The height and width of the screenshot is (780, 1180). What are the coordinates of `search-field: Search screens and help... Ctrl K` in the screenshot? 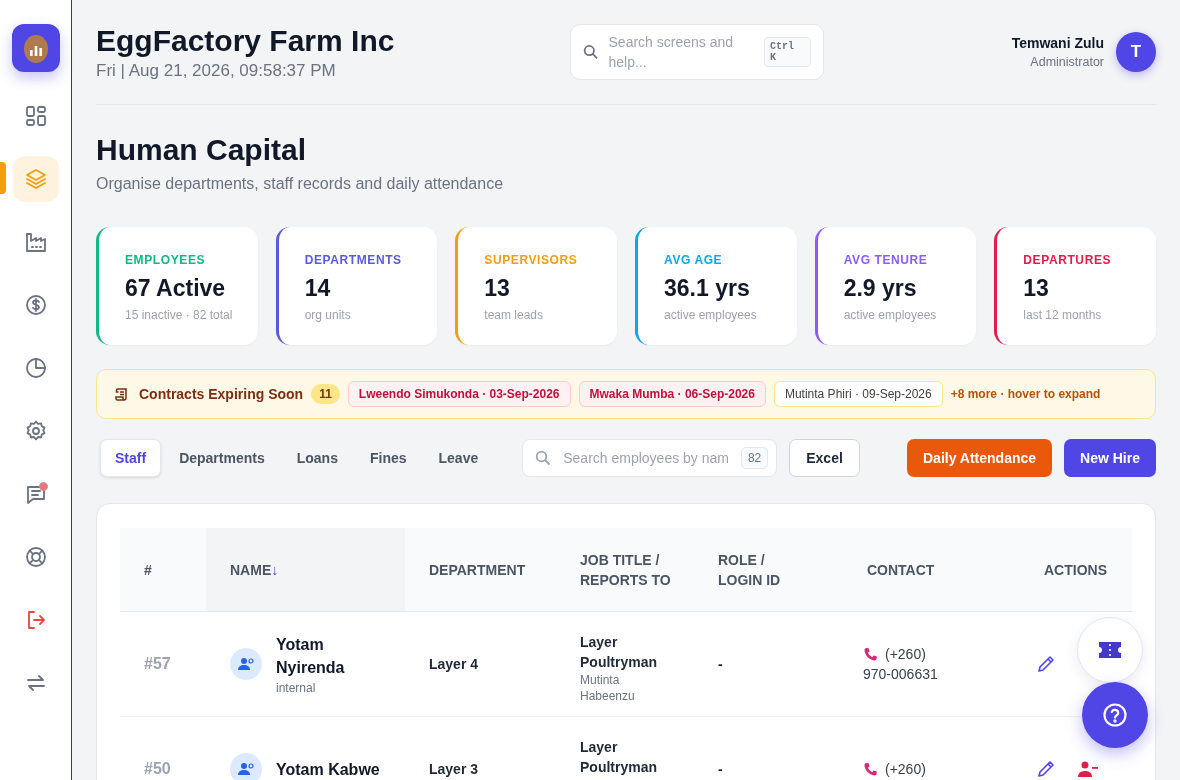 It's located at (697, 52).